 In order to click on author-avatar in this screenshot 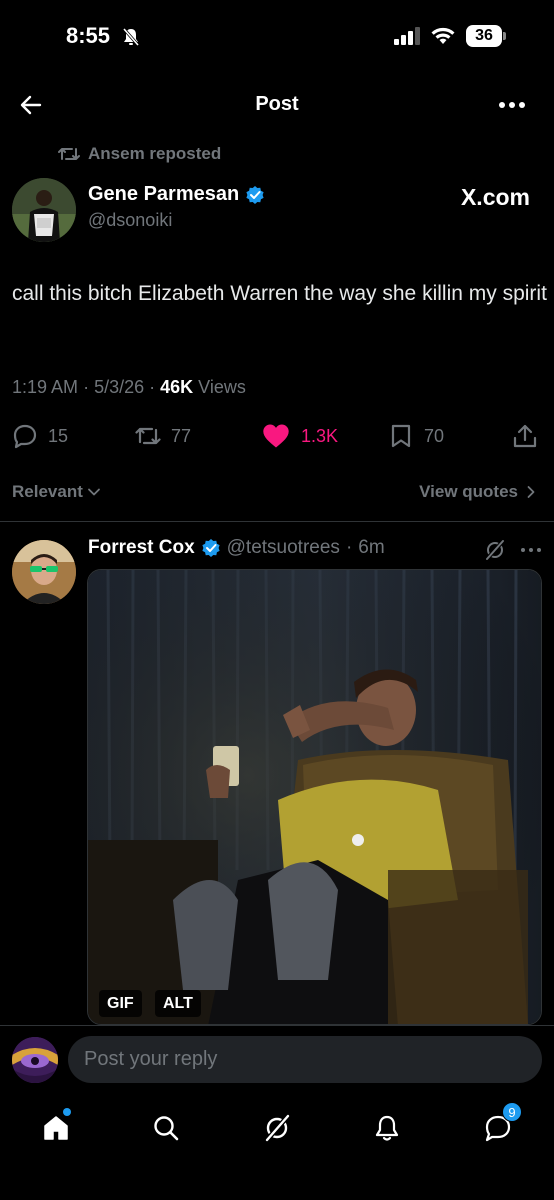, I will do `click(44, 210)`.